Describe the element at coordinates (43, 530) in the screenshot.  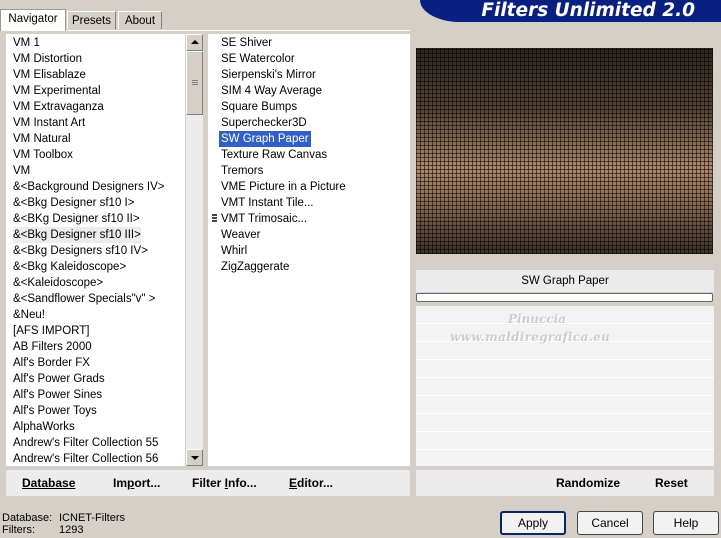
I see `status-filters: Filters: 1293` at that location.